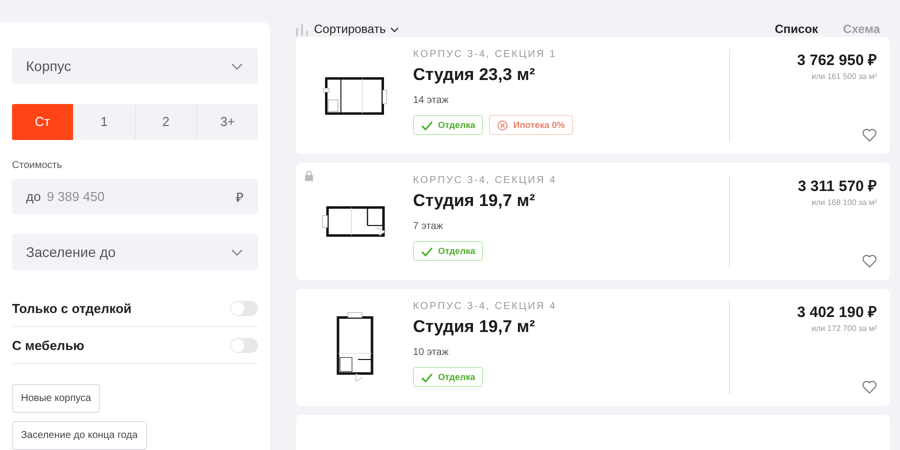 This screenshot has width=900, height=450. I want to click on dropdown-label: Корпус, so click(49, 66).